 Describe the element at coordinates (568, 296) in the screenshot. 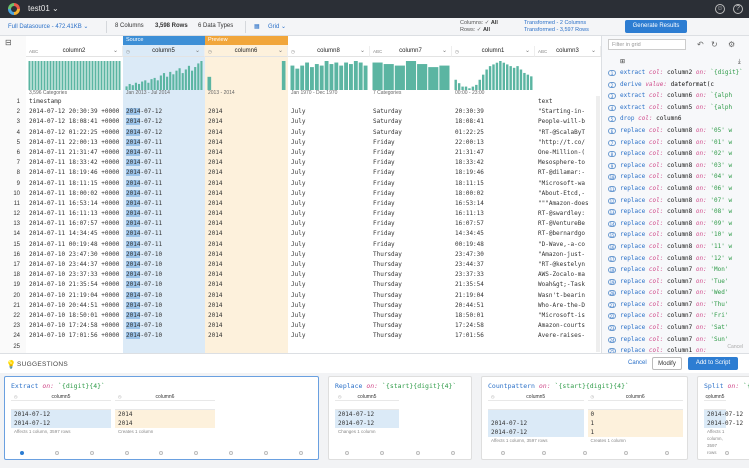

I see `grid-cell: Wasn't-bearin` at that location.